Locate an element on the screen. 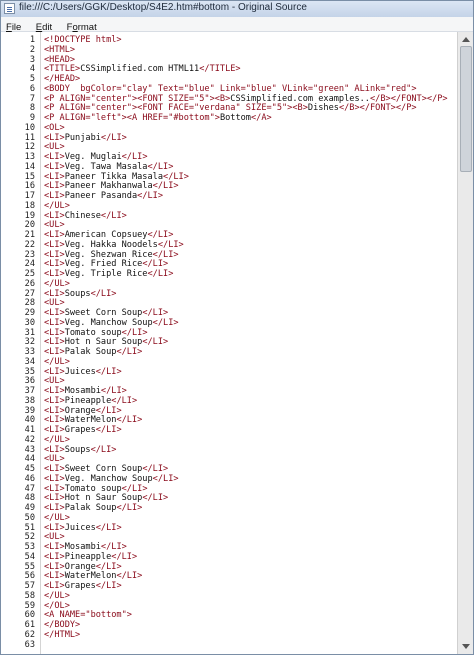 The width and height of the screenshot is (474, 655). source-line: <LI>Hot n Saur Soup</LI> is located at coordinates (106, 342).